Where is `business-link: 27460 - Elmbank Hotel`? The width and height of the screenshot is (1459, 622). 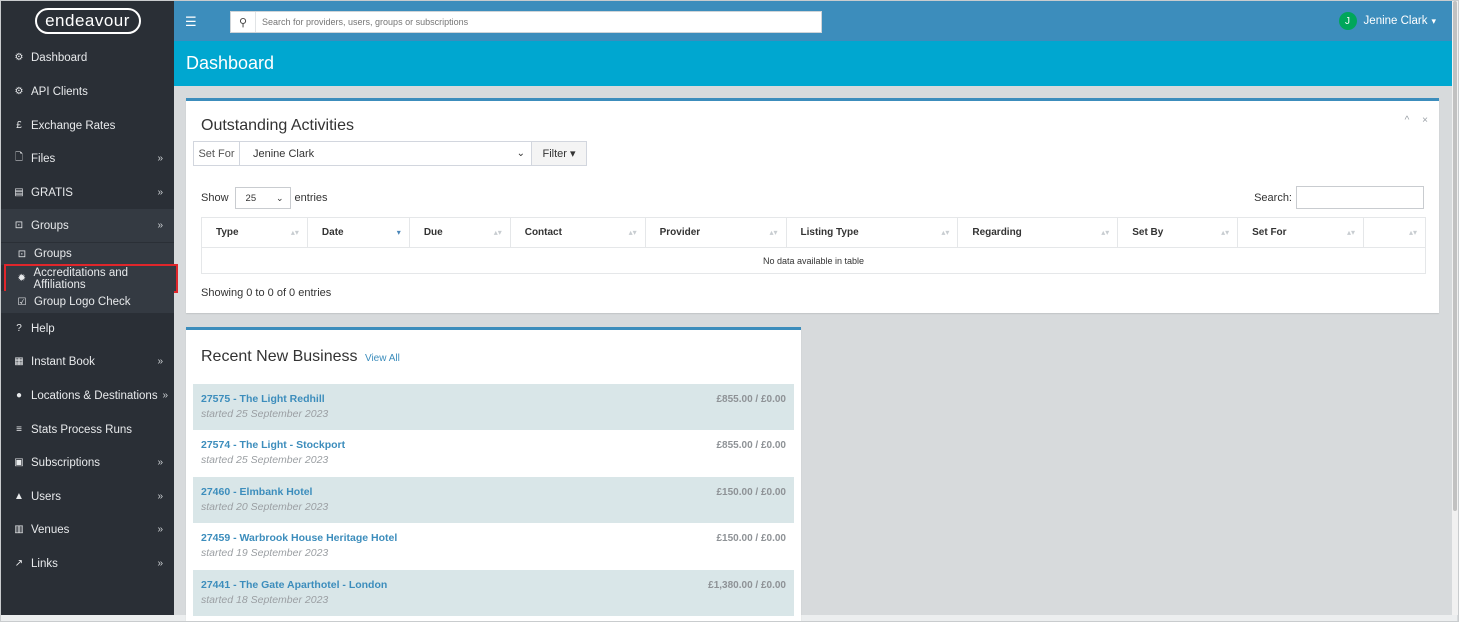
business-link: 27460 - Elmbank Hotel is located at coordinates (493, 492).